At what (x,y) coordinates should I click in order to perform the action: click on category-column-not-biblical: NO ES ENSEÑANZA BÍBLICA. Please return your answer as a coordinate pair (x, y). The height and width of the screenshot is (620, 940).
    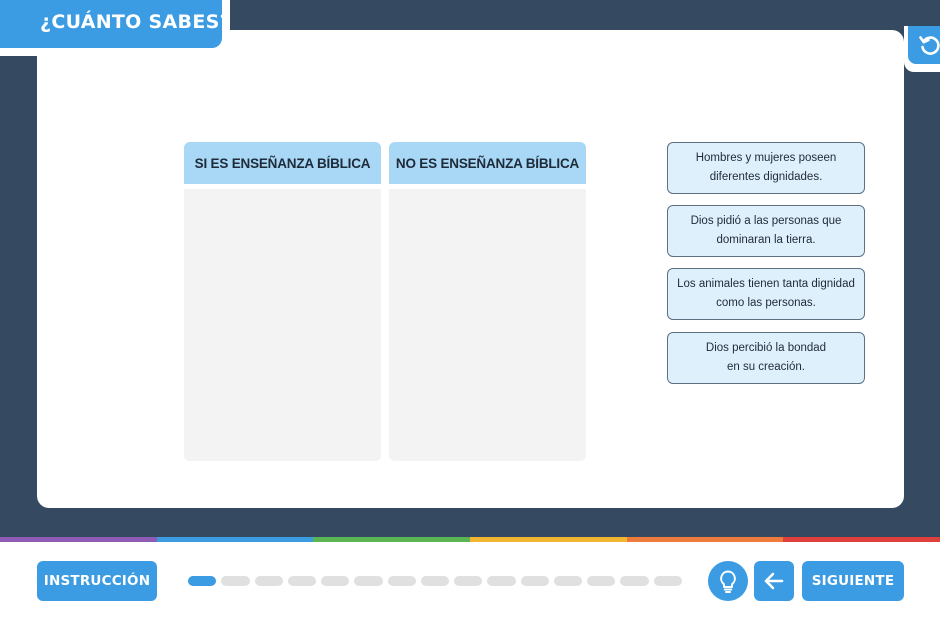
    Looking at the image, I should click on (487, 301).